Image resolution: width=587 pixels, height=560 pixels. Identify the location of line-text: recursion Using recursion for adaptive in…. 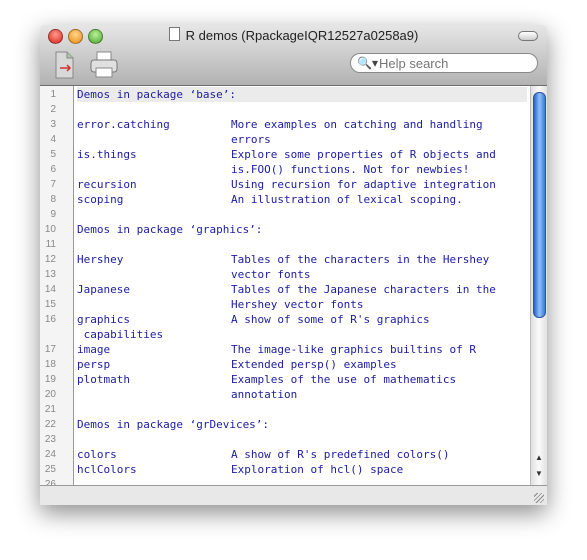
(302, 184).